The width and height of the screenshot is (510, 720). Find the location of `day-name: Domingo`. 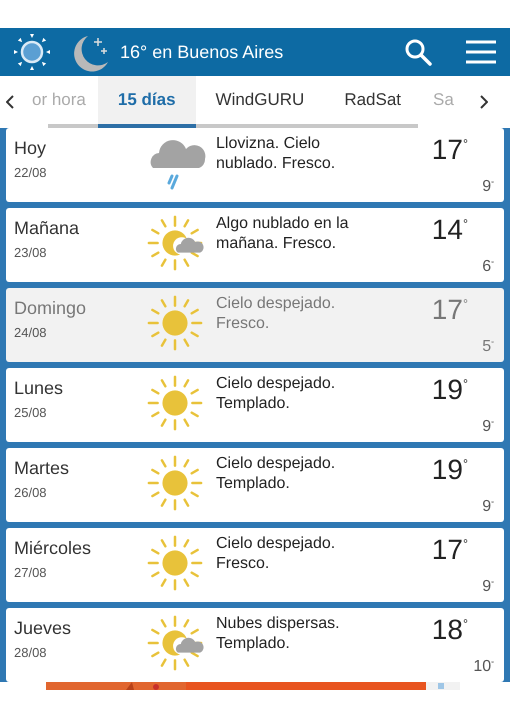

day-name: Domingo is located at coordinates (51, 308).